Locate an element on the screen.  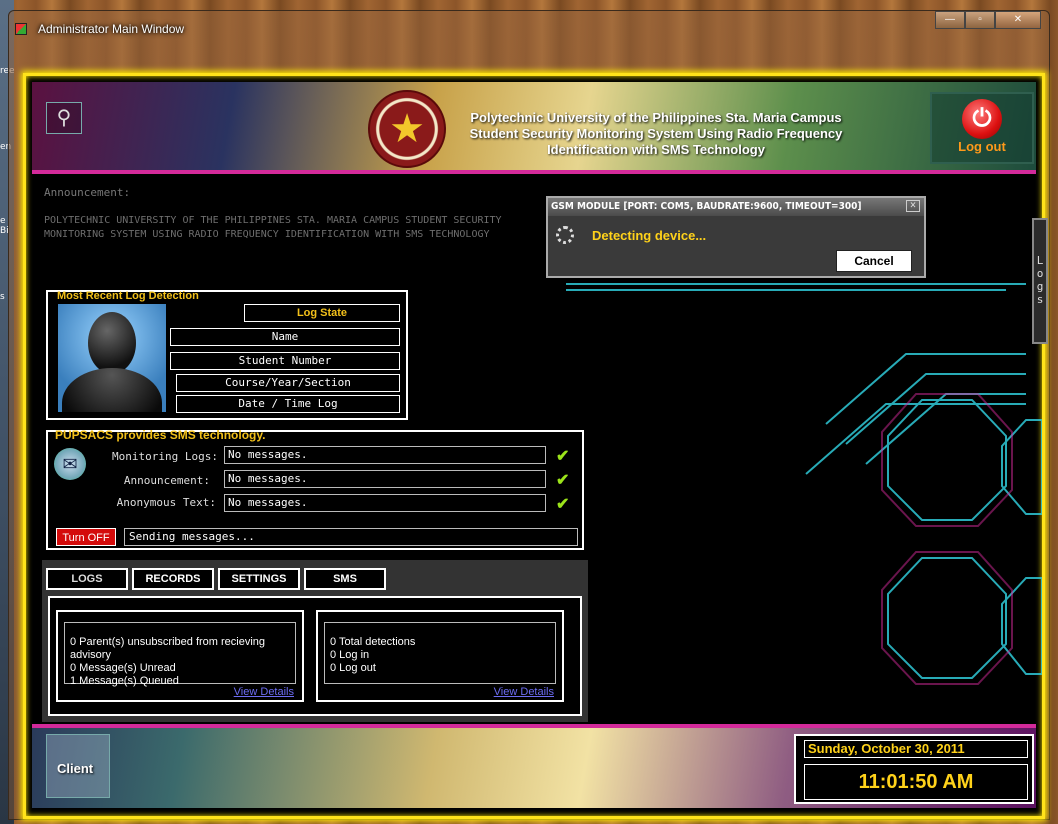
logout-label: Log out is located at coordinates (982, 146).